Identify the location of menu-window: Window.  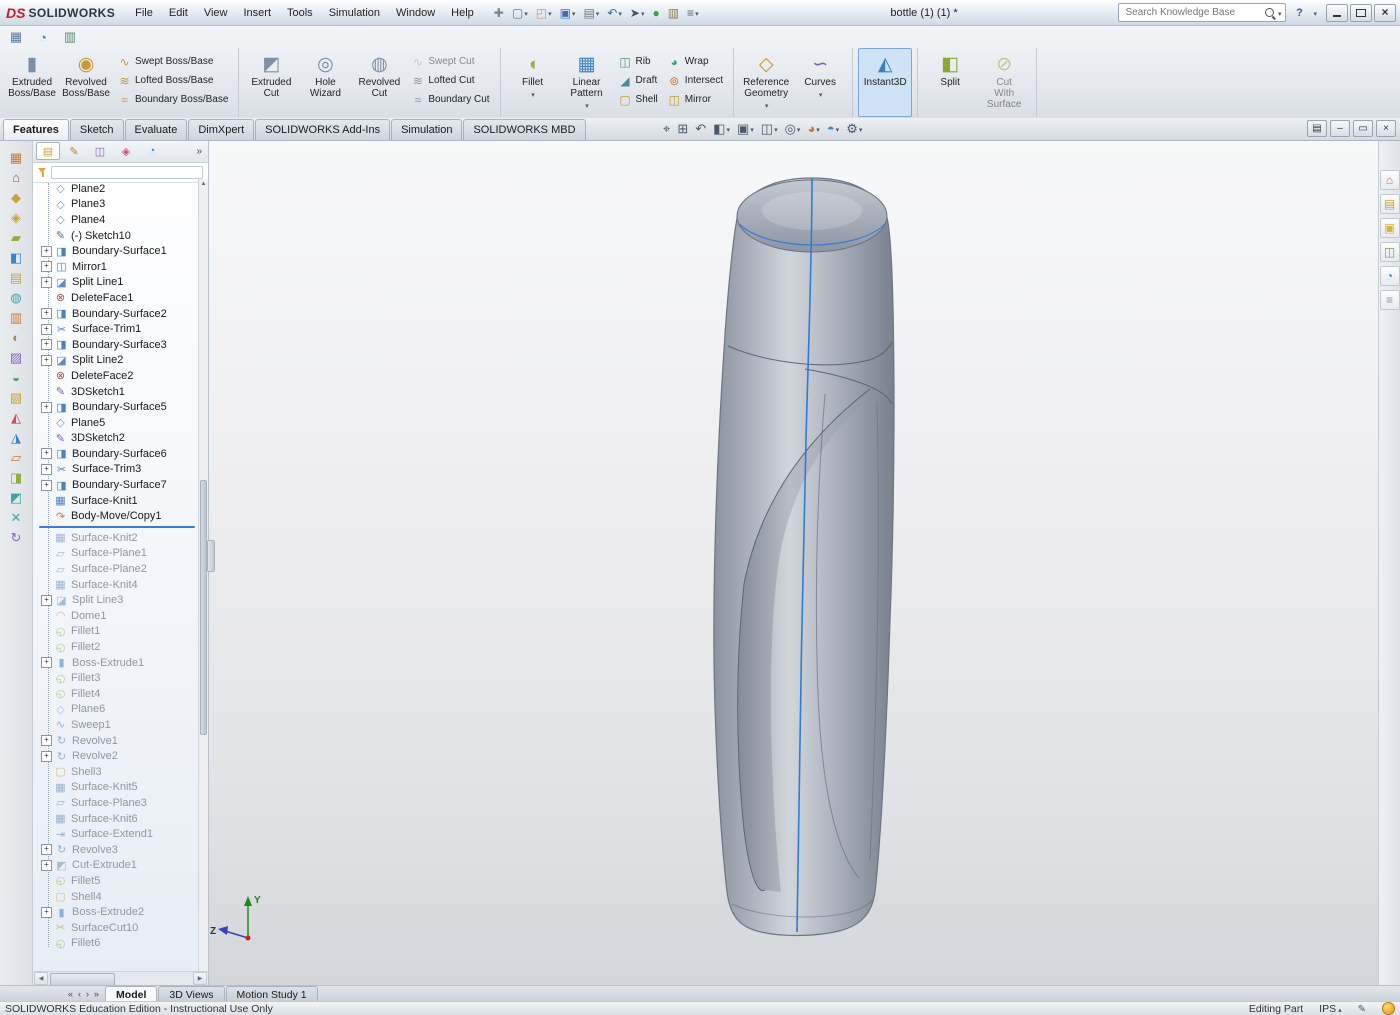
(415, 13).